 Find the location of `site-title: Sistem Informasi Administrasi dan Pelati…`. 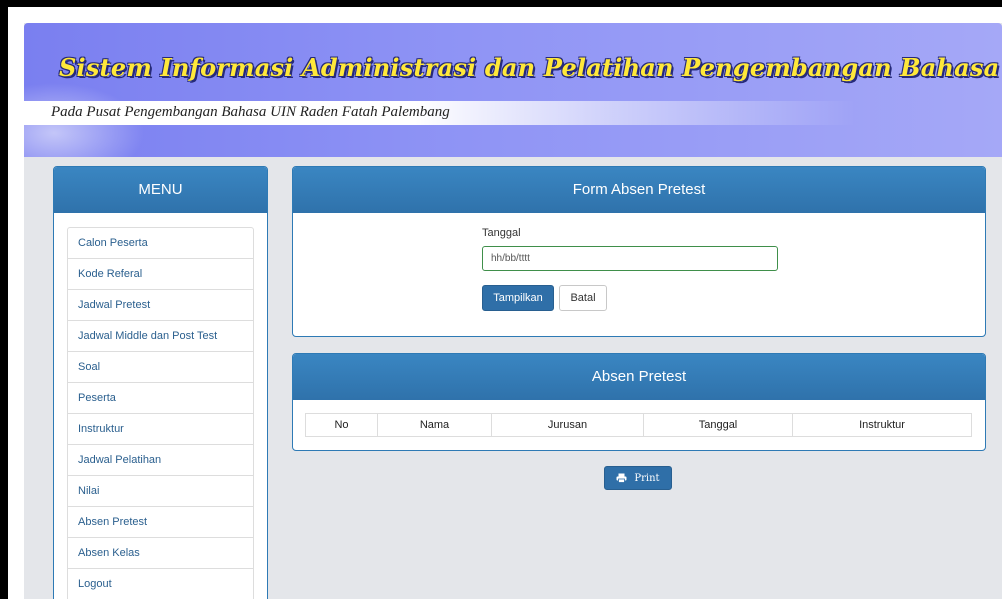

site-title: Sistem Informasi Administrasi dan Pelati… is located at coordinates (529, 67).